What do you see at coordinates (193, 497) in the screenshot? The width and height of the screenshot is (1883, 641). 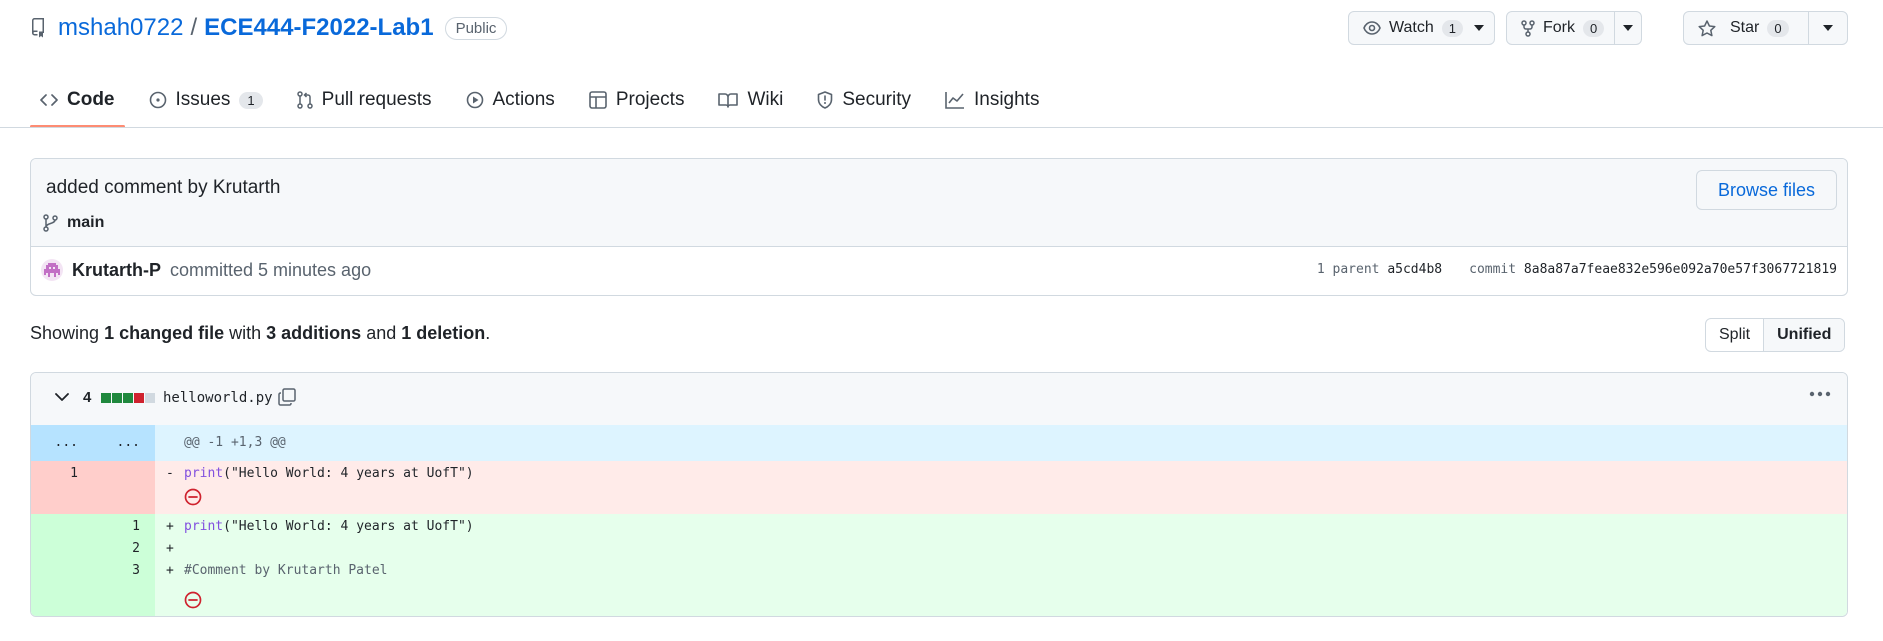 I see `no-newline-icon` at bounding box center [193, 497].